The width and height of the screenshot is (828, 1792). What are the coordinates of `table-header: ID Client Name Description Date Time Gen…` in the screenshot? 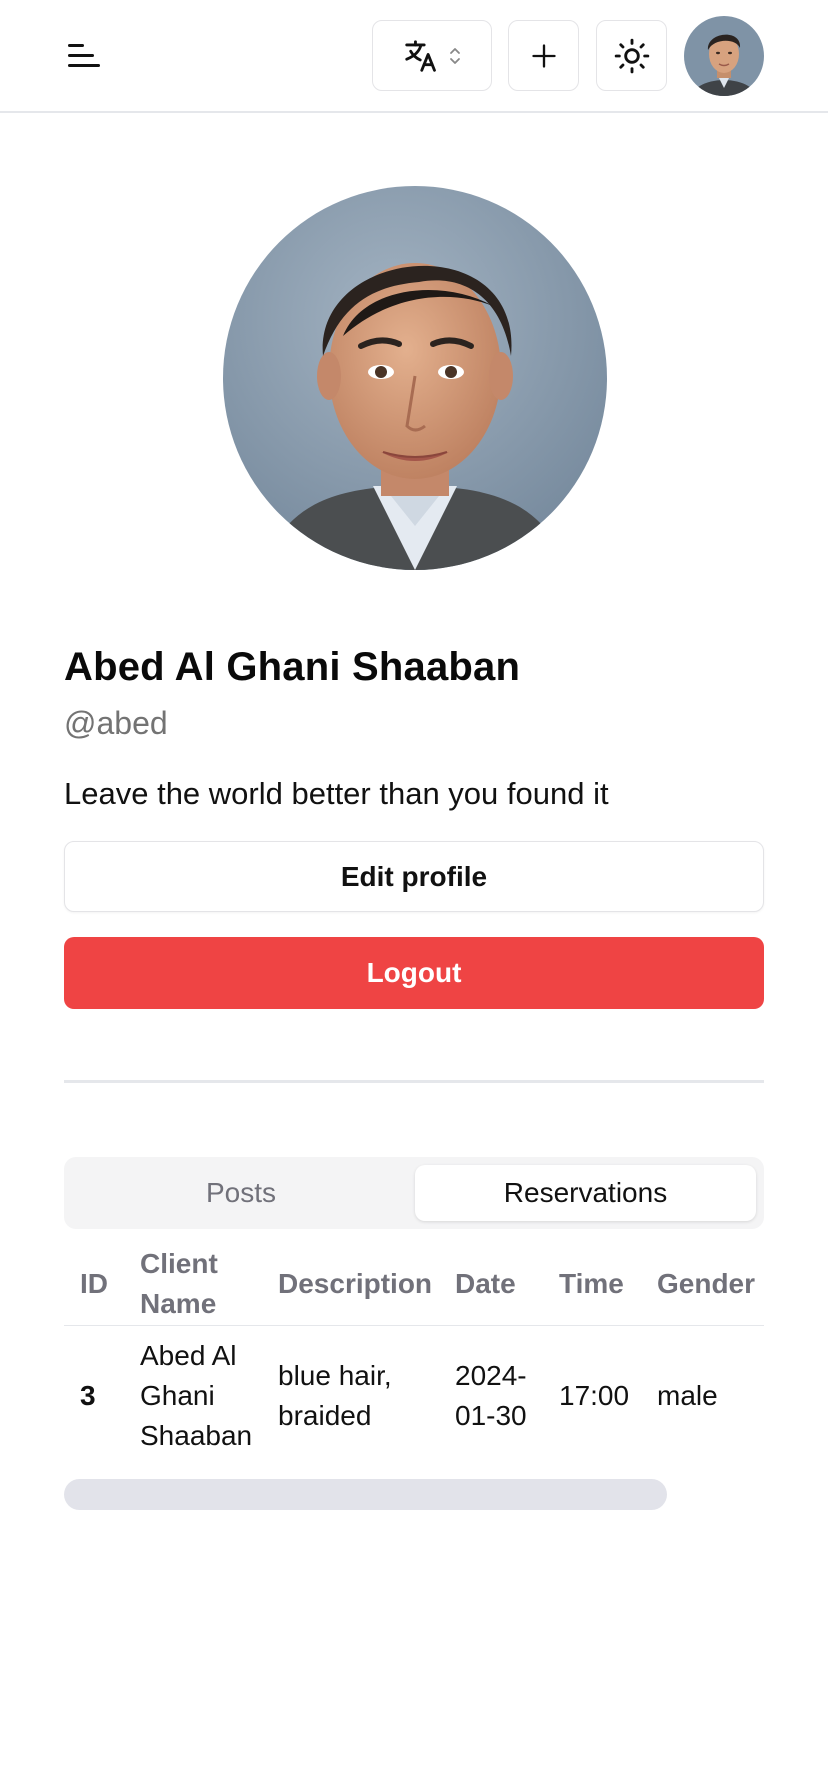 It's located at (414, 1285).